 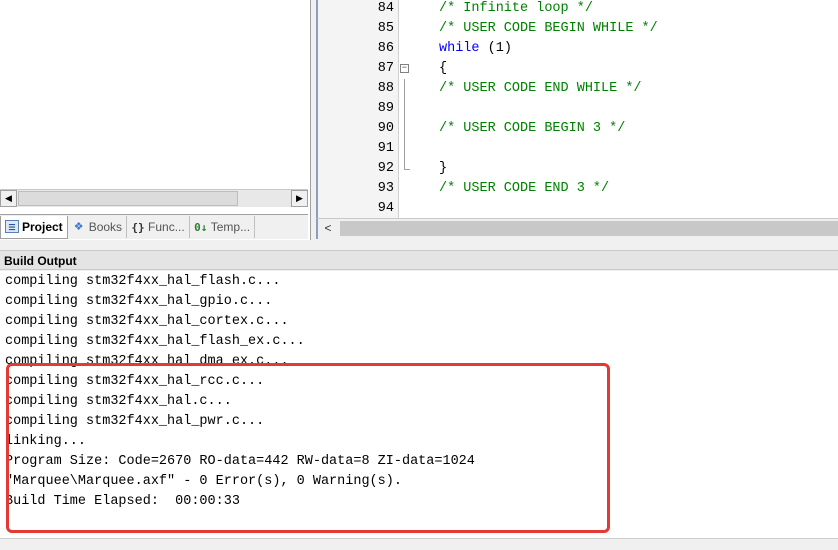 What do you see at coordinates (122, 501) in the screenshot?
I see `build-time-line: Build Time Elapsed: 00:00:33` at bounding box center [122, 501].